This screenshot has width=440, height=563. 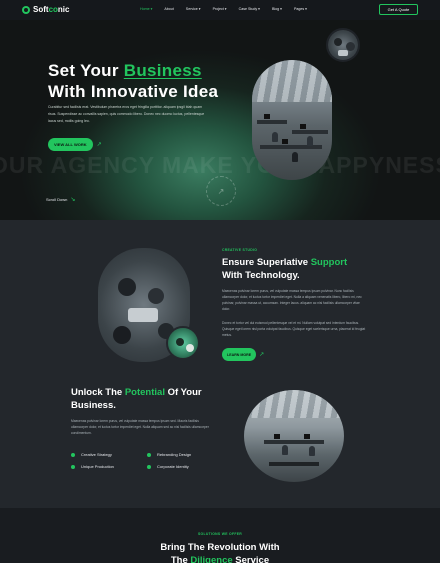 I want to click on hero-title: Set Your Business With Innovative Idea, so click(x=133, y=81).